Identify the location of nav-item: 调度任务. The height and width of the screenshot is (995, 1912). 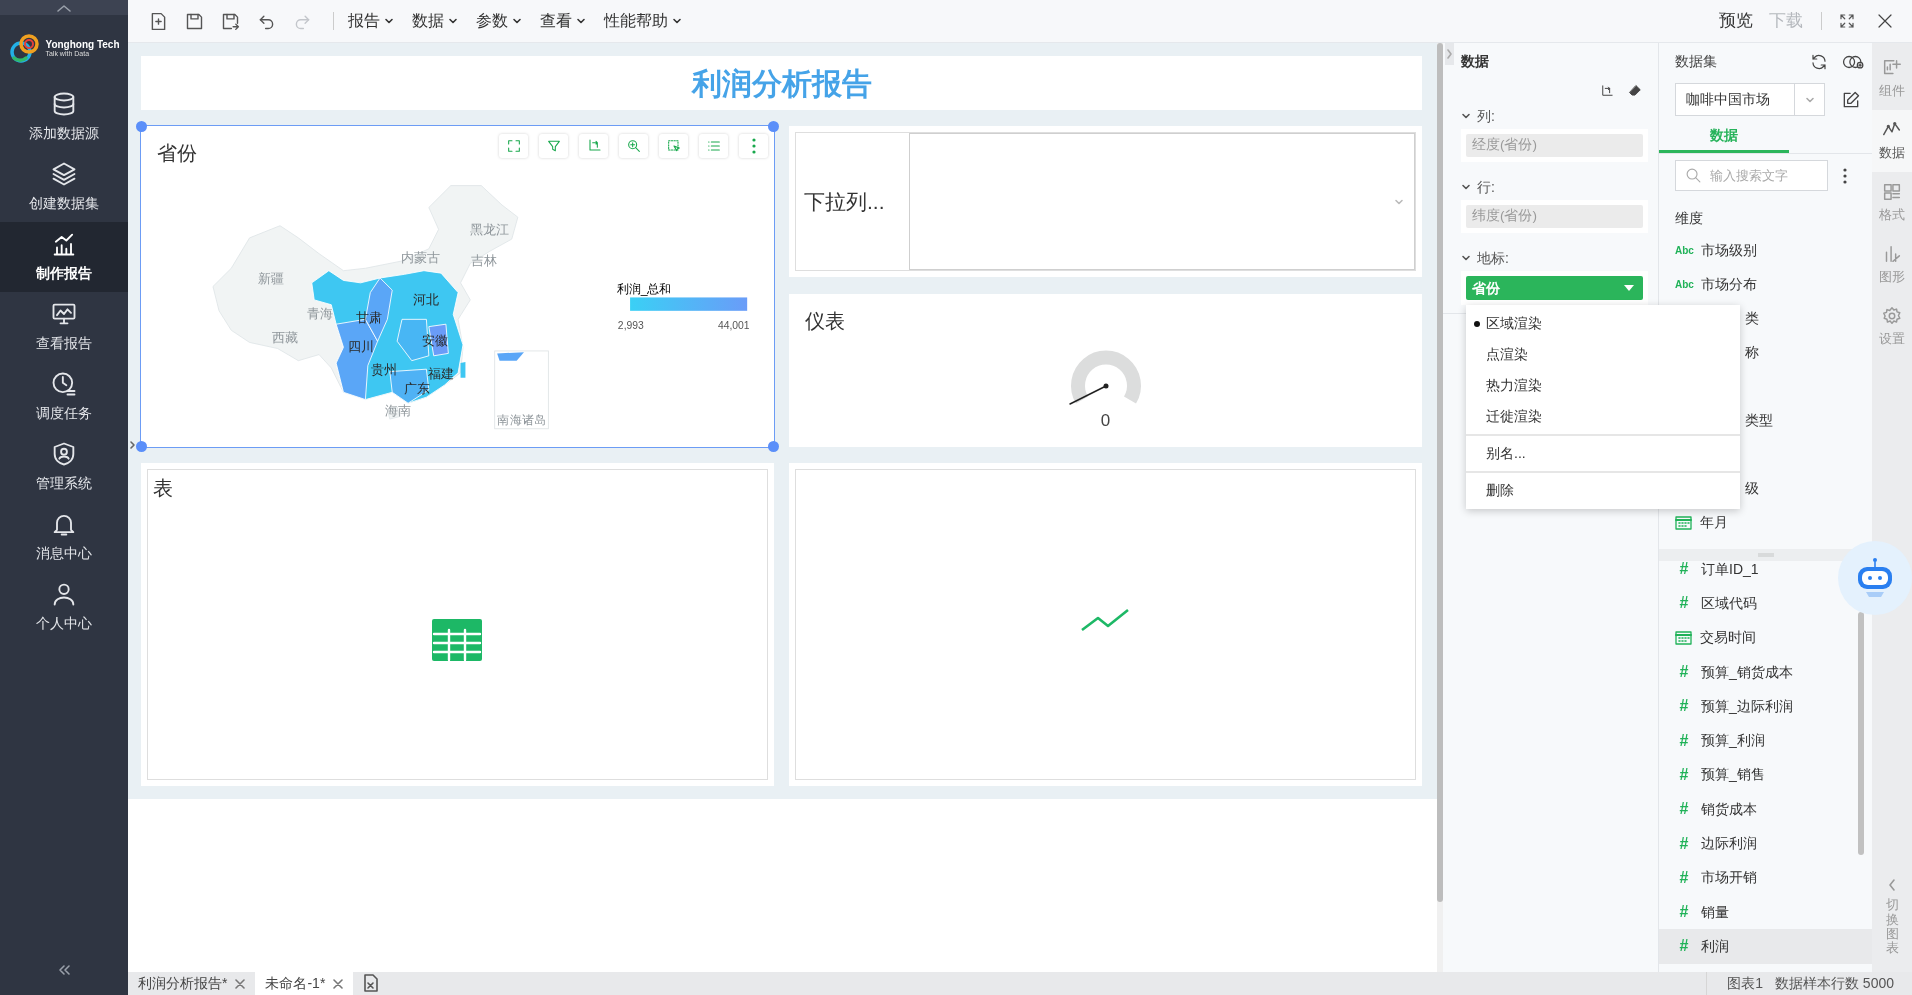
(64, 397).